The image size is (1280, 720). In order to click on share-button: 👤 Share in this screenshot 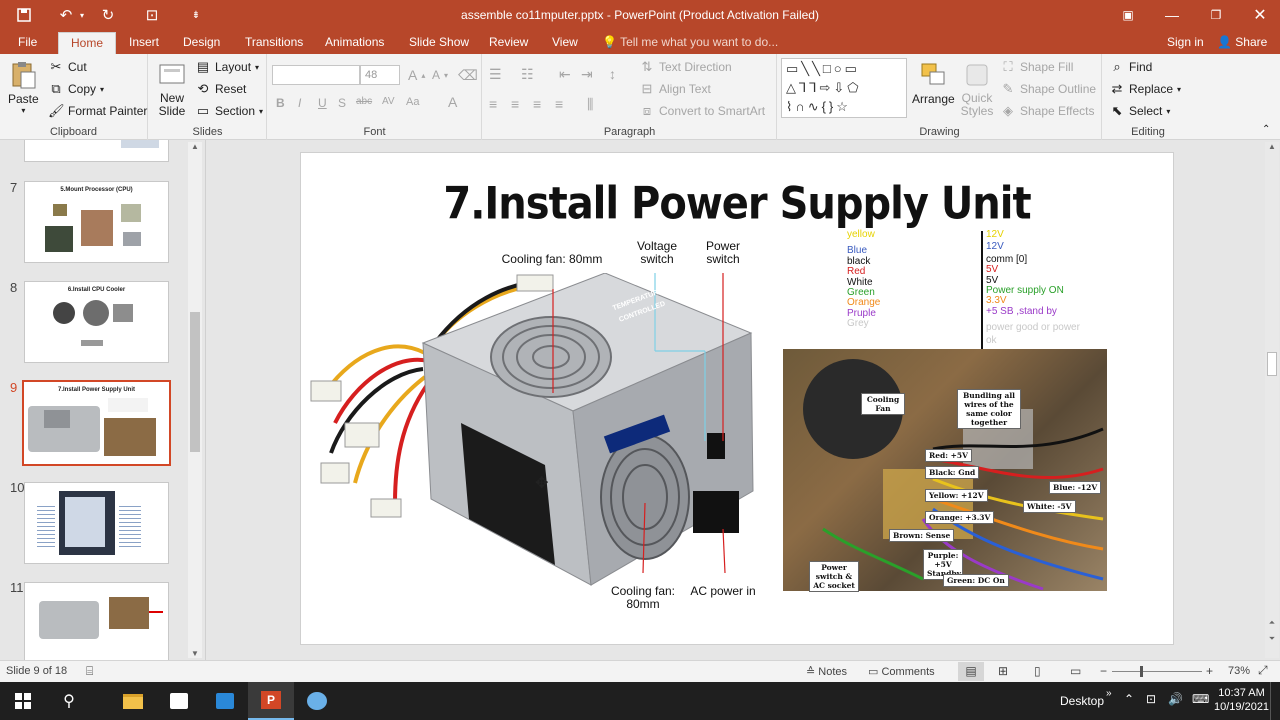, I will do `click(1242, 42)`.